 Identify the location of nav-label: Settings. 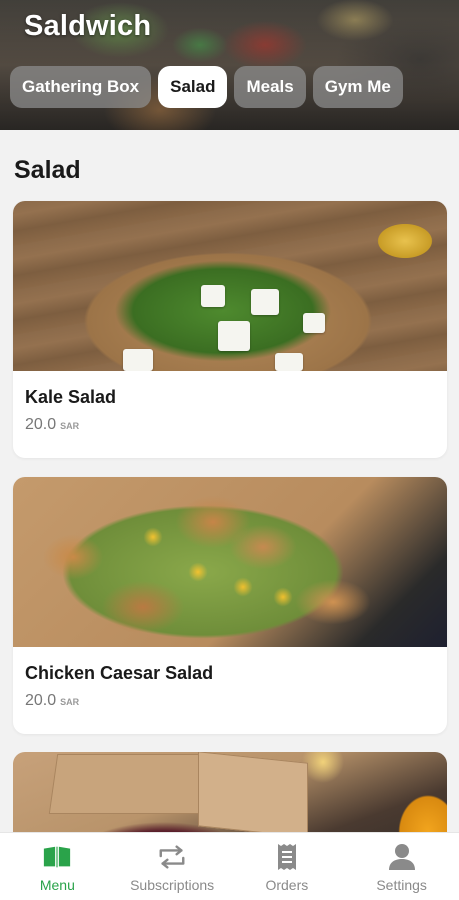
(401, 885).